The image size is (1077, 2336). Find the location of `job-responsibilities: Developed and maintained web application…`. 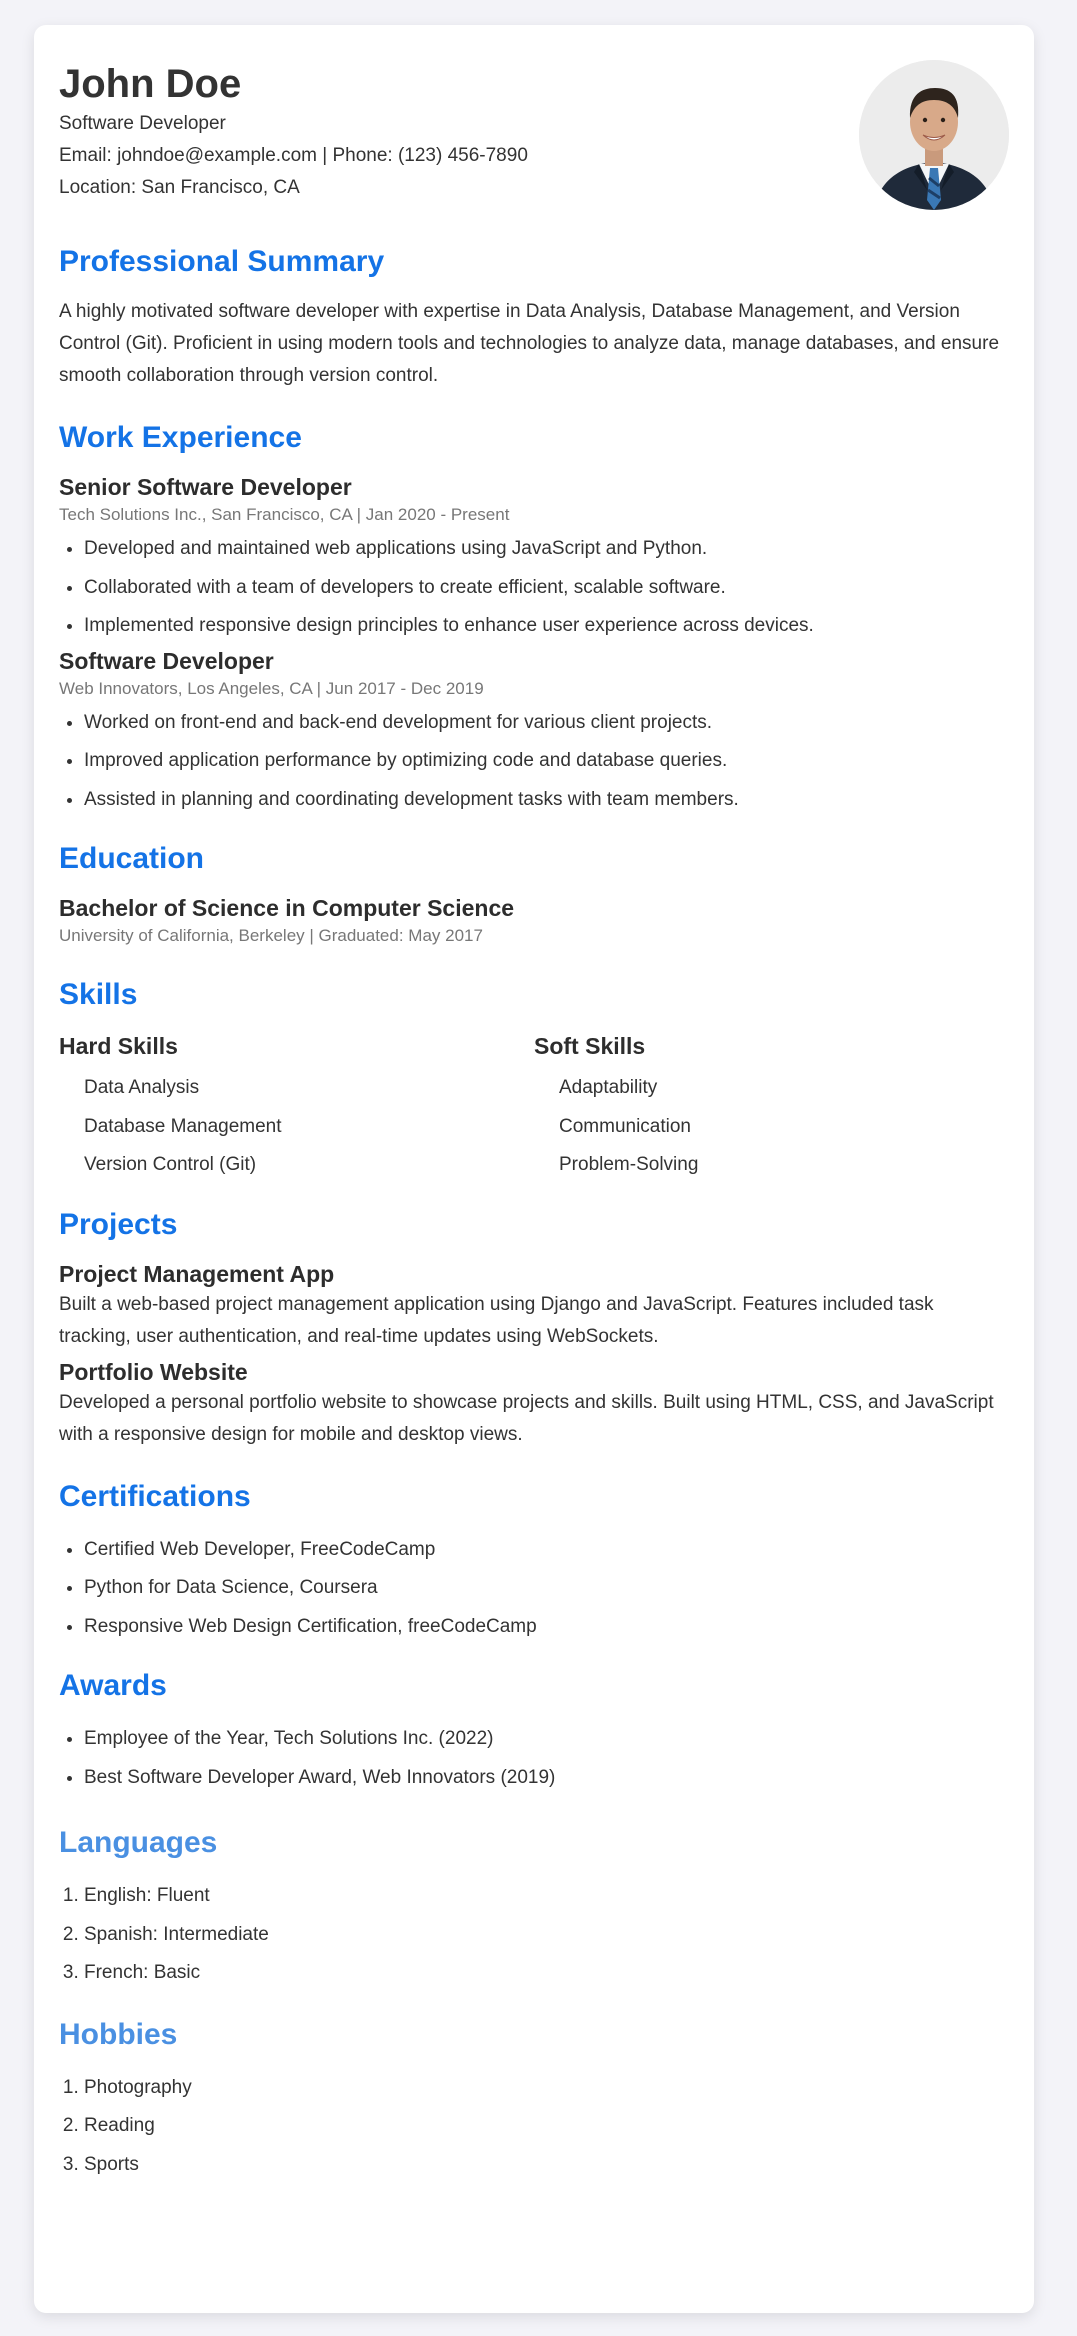

job-responsibilities: Developed and maintained web application… is located at coordinates (534, 588).